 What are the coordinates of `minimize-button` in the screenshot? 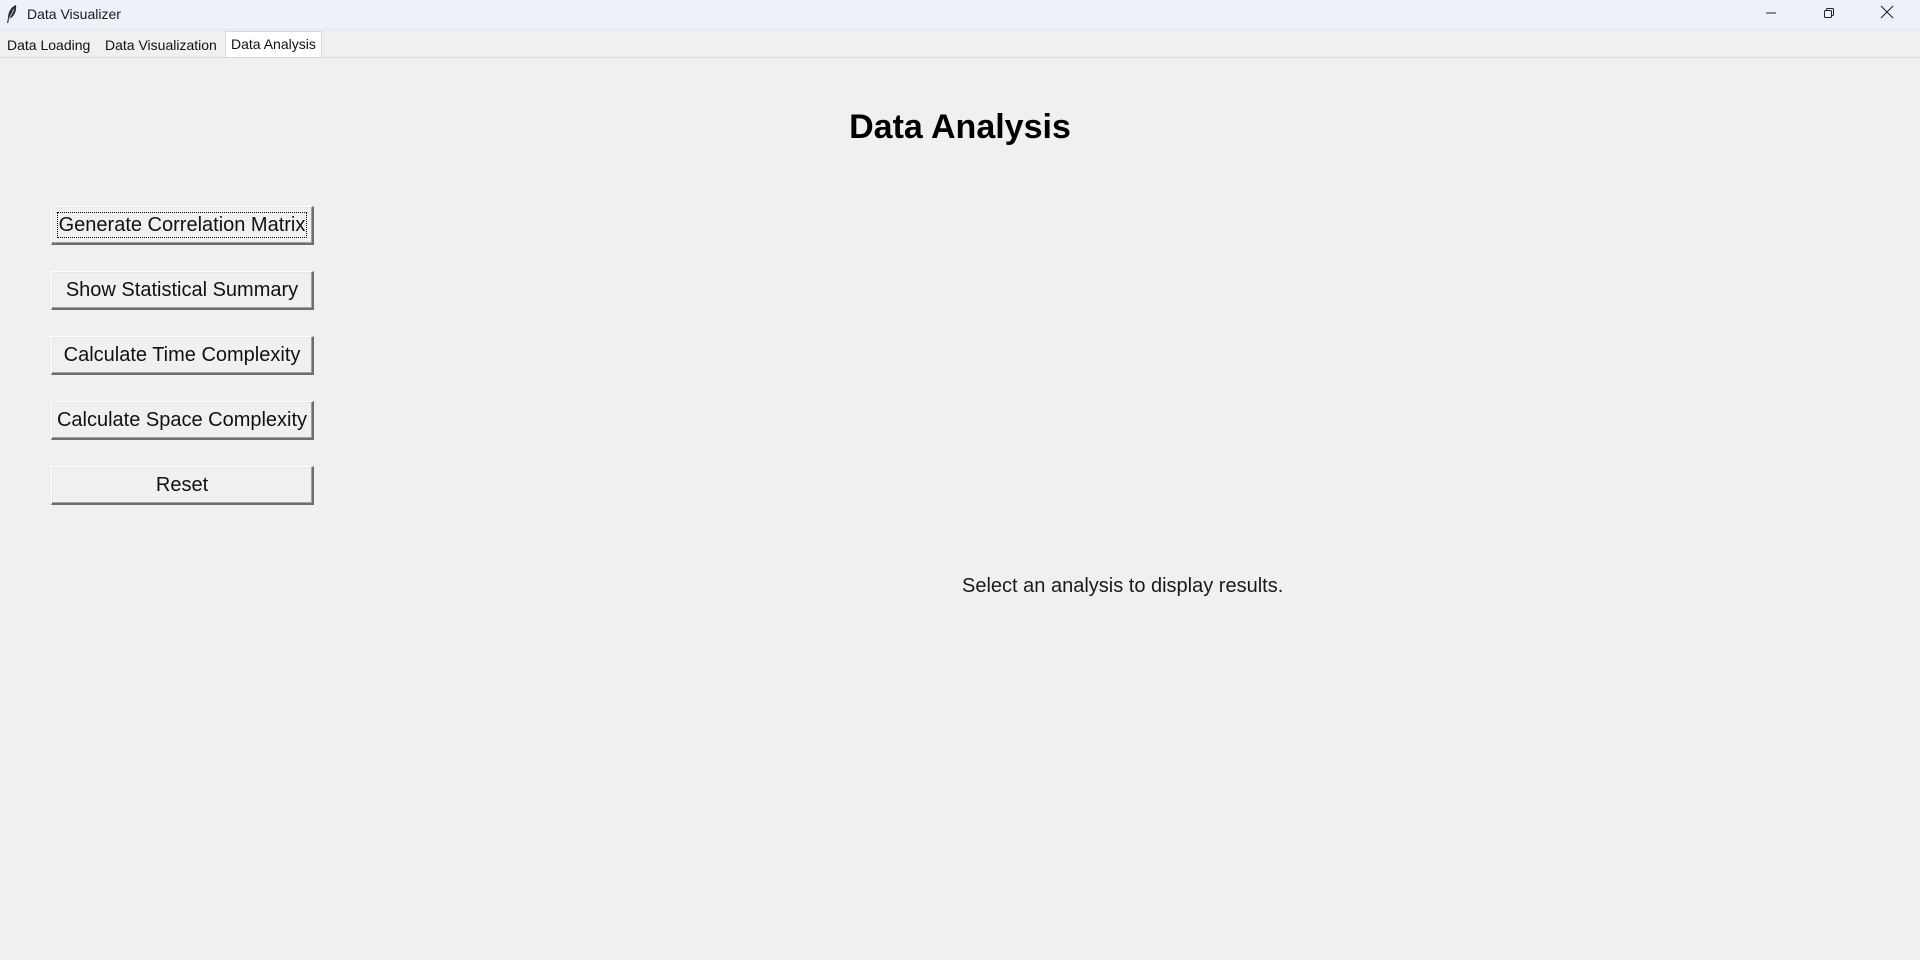 It's located at (1771, 14).